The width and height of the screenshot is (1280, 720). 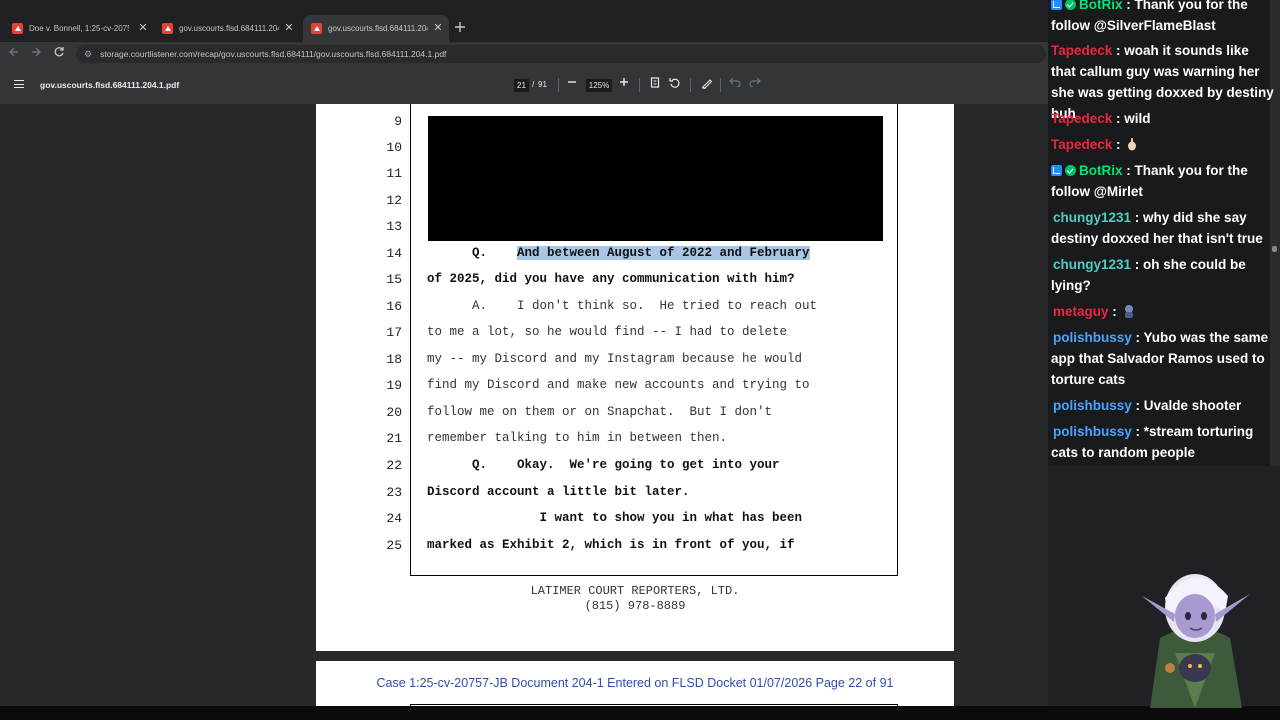 I want to click on redo-button, so click(x=755, y=84).